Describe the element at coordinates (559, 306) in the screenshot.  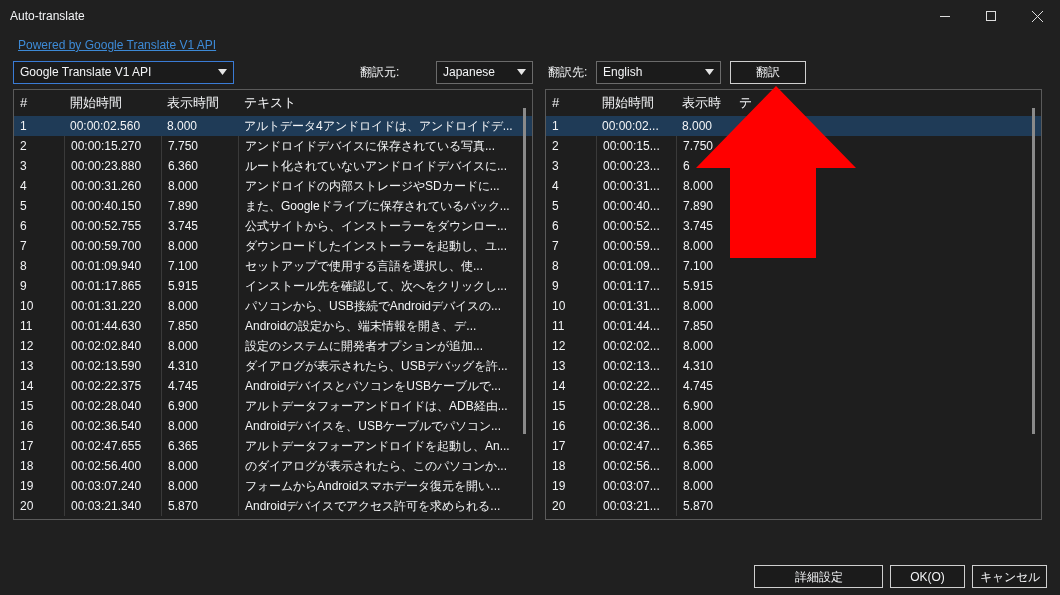
I see `table-cell-text: 10` at that location.